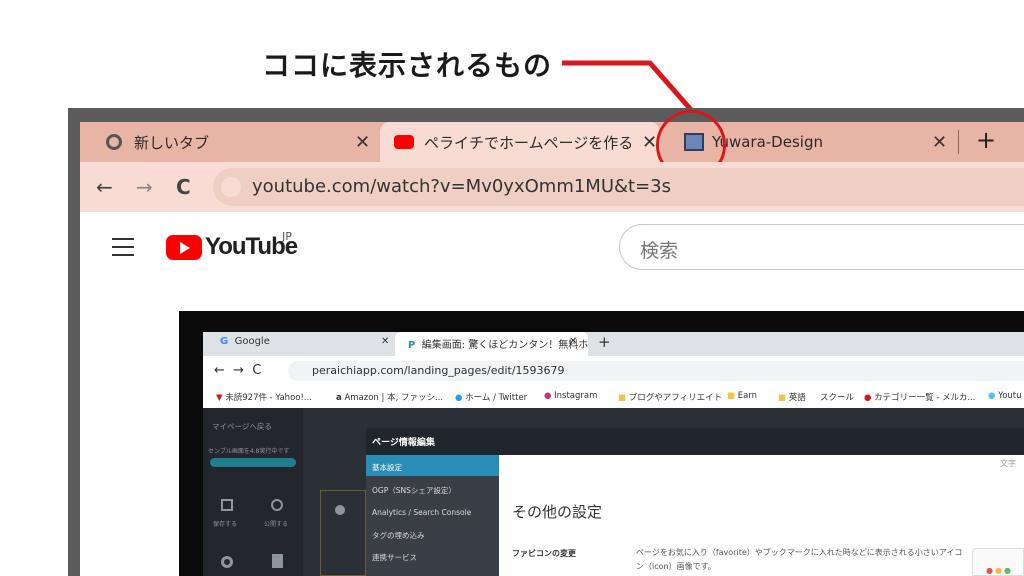  I want to click on youtube-play-icon, so click(184, 247).